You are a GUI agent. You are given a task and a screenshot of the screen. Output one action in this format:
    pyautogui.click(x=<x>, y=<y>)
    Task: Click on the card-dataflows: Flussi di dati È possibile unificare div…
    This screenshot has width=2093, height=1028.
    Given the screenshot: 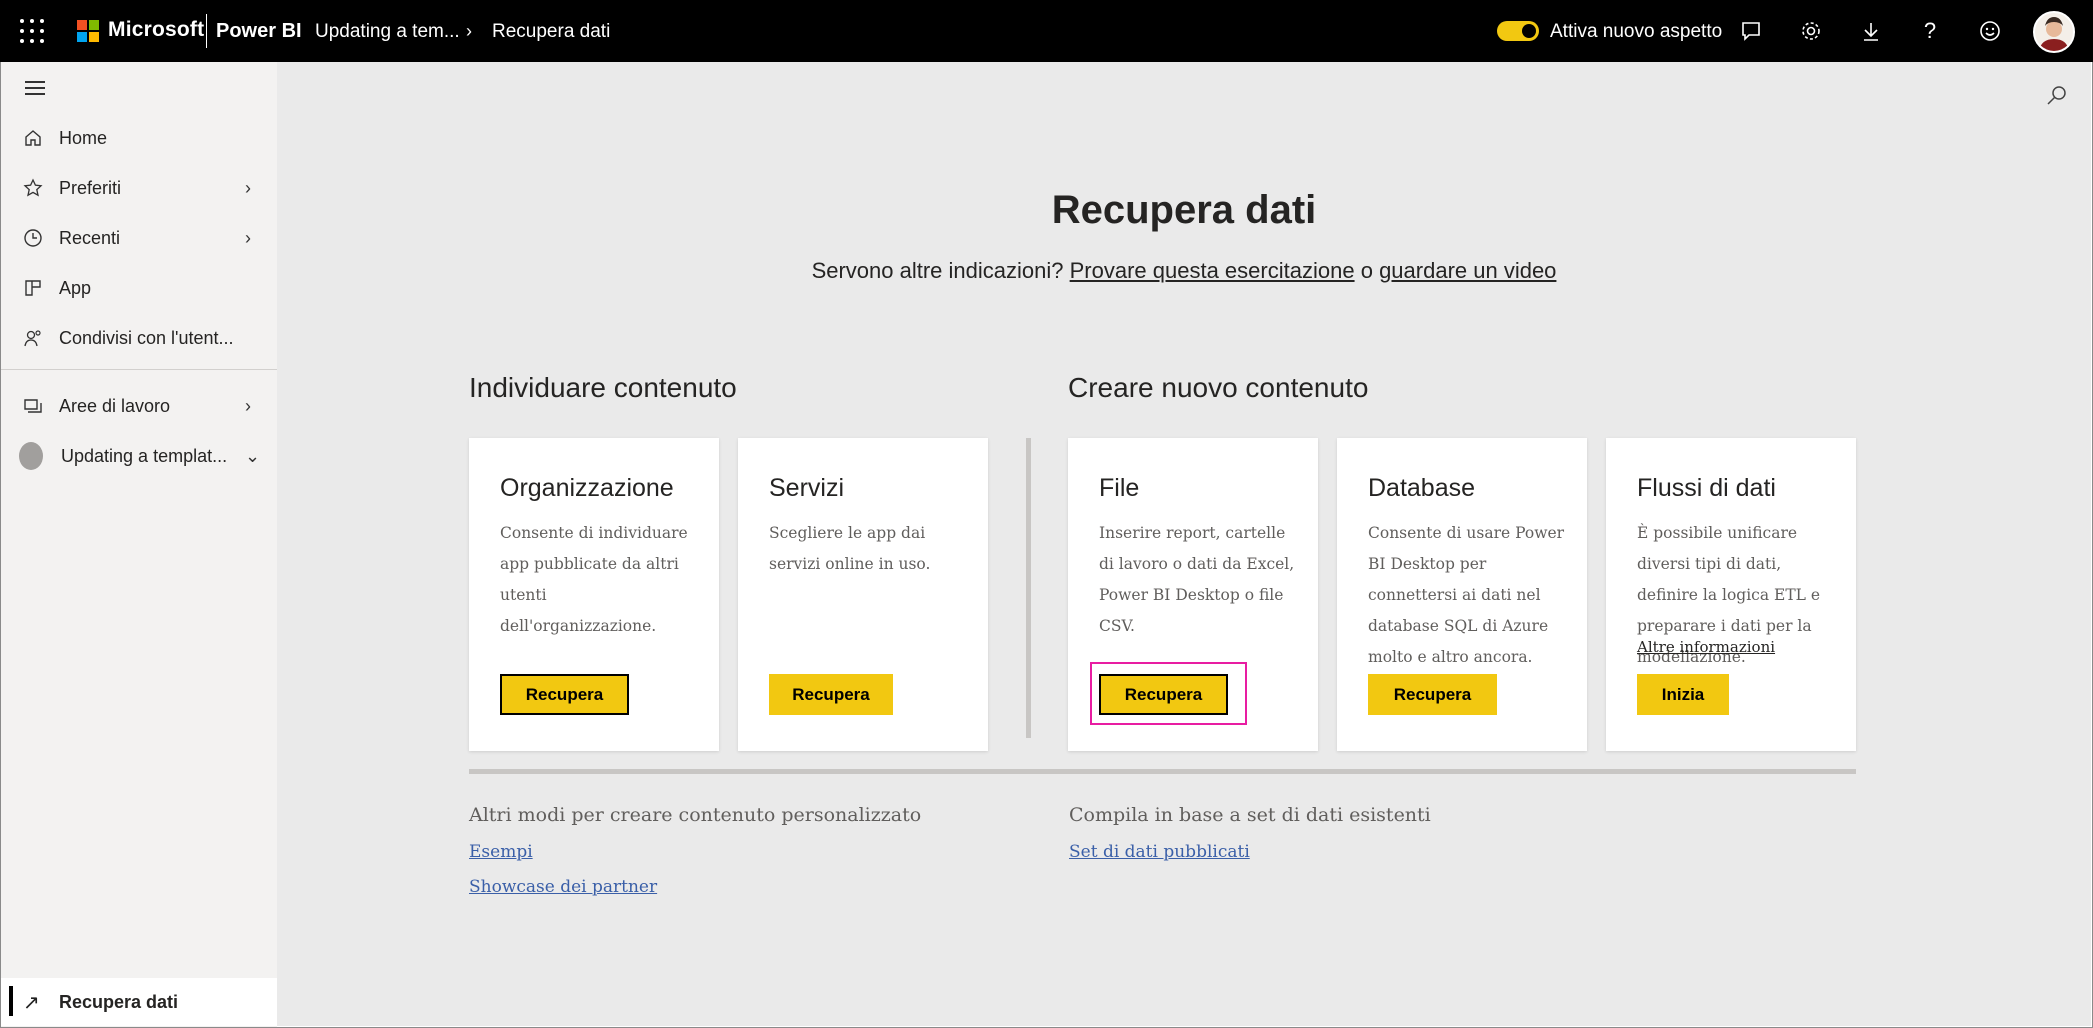 What is the action you would take?
    pyautogui.click(x=1731, y=594)
    